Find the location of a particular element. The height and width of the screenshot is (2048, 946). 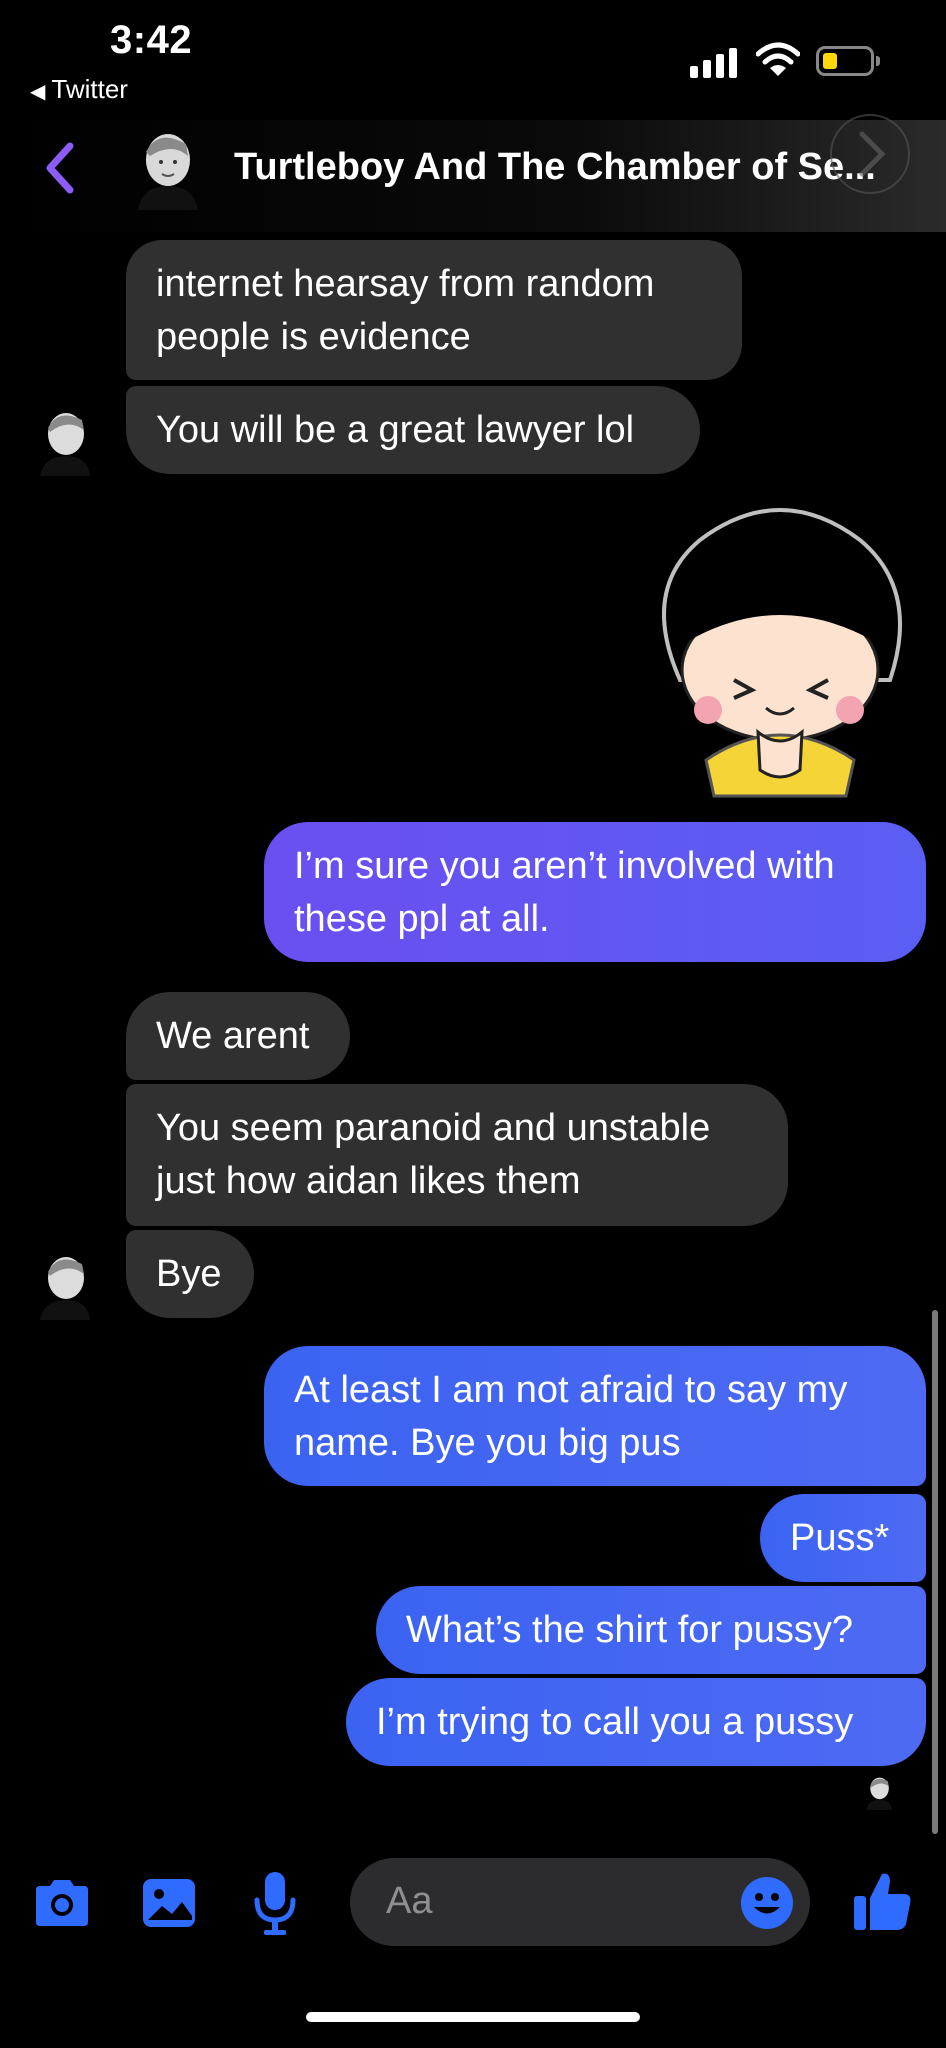

battery-nub is located at coordinates (878, 61).